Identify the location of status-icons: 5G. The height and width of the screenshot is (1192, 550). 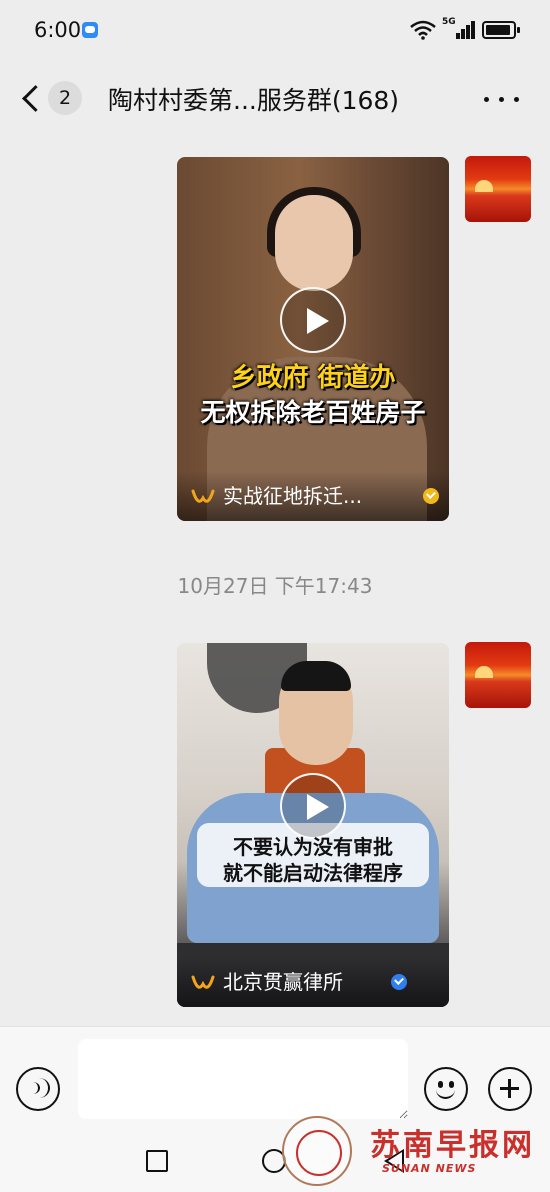
(465, 30).